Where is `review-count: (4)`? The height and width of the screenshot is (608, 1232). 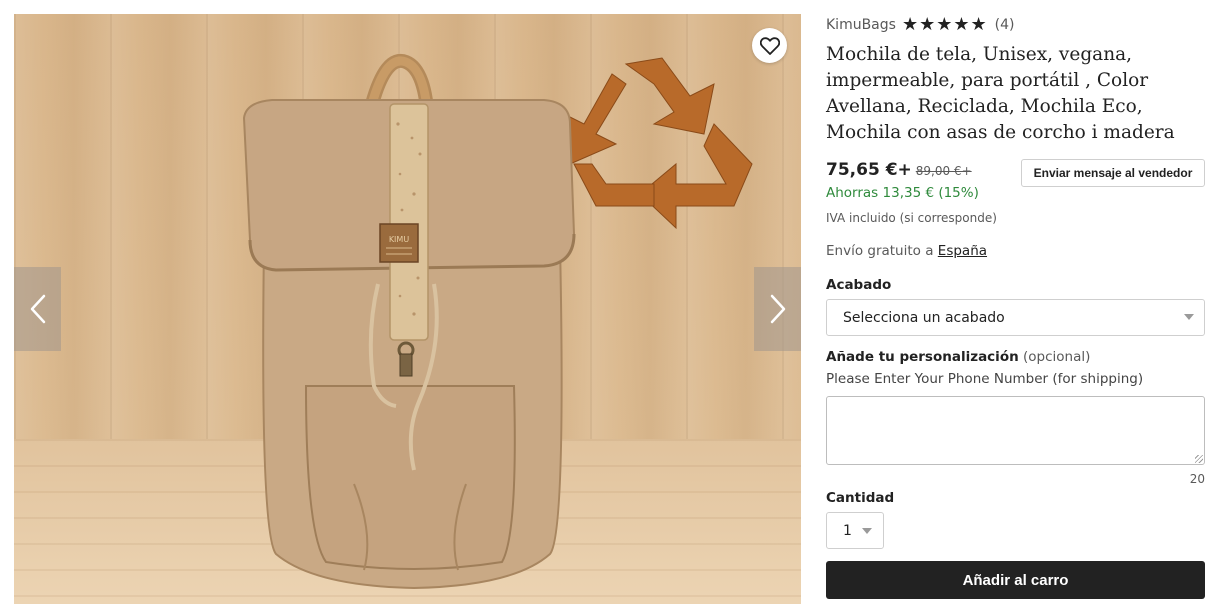 review-count: (4) is located at coordinates (1005, 25).